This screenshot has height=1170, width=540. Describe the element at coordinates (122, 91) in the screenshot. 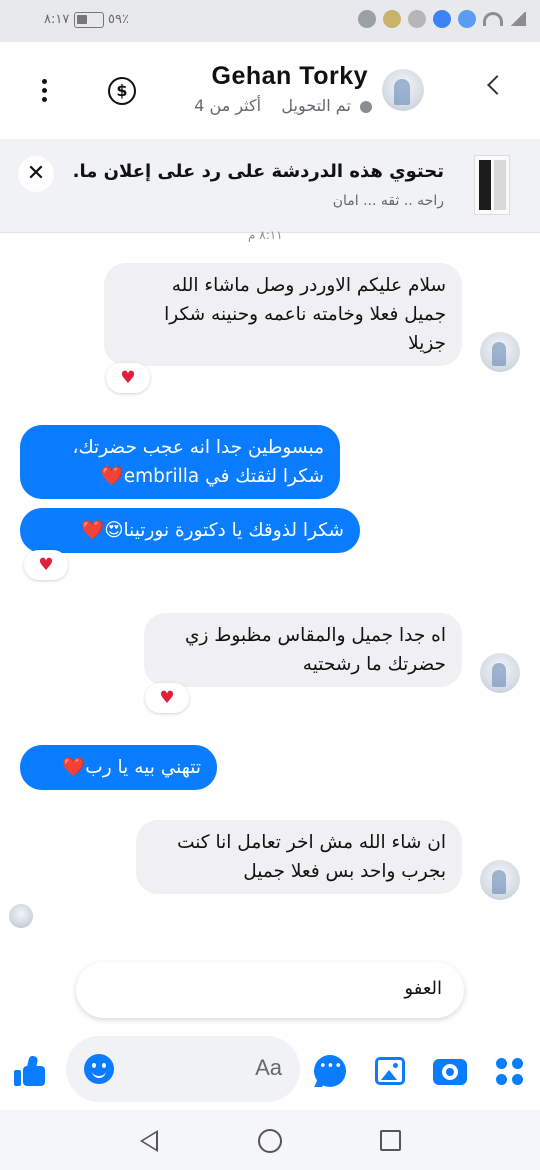

I see `dollar-icon: $` at that location.